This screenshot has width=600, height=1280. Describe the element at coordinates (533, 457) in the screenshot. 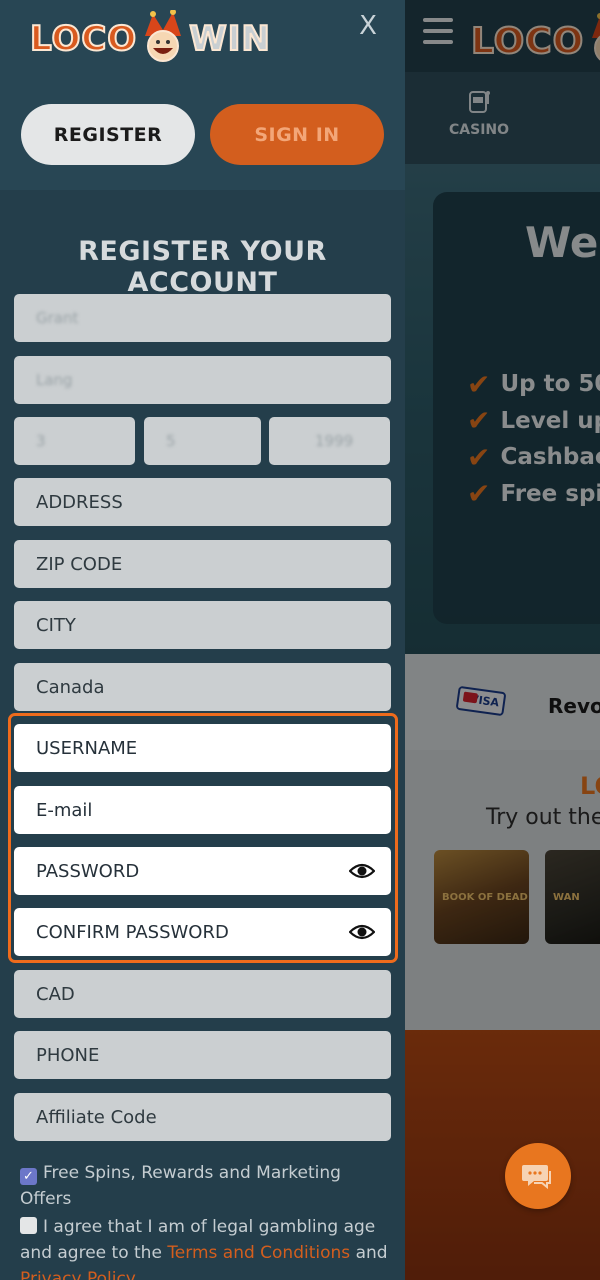

I see `list-item: ✔ Cashbac` at that location.